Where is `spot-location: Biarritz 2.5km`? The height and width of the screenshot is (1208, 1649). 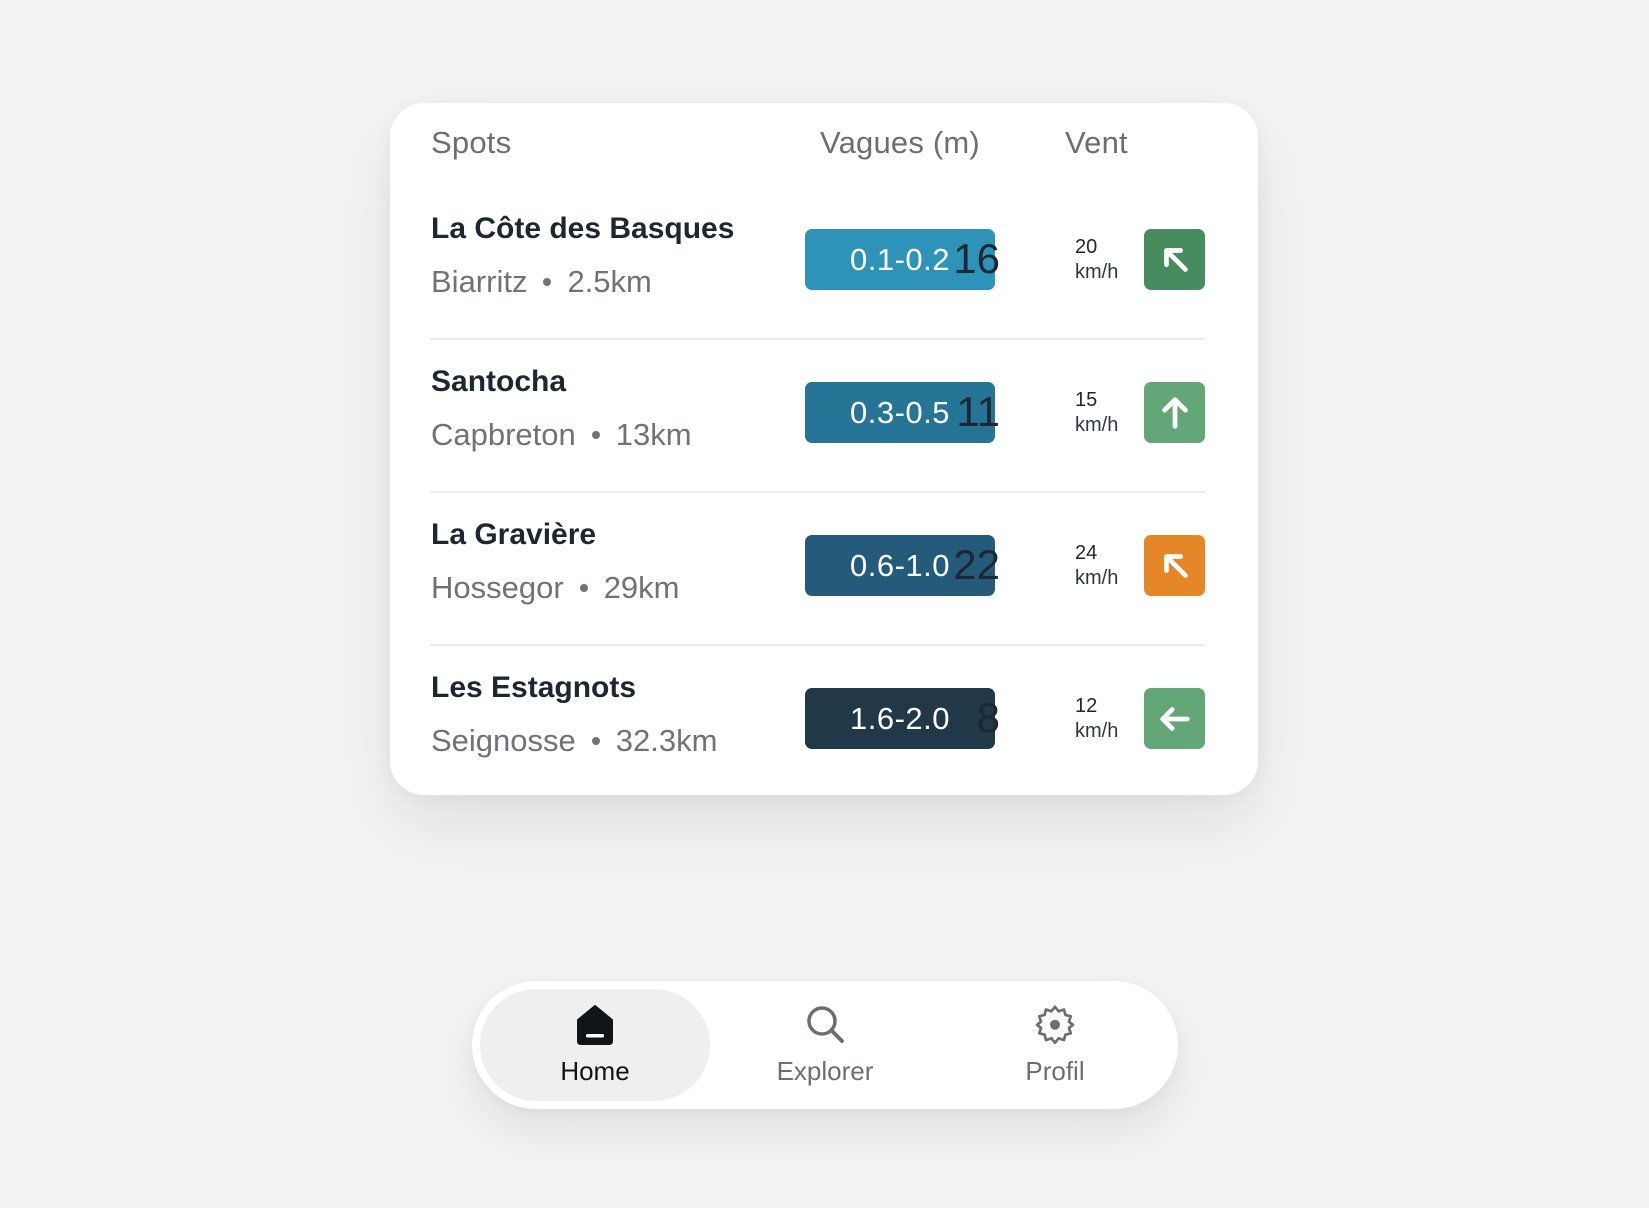 spot-location: Biarritz 2.5km is located at coordinates (541, 282).